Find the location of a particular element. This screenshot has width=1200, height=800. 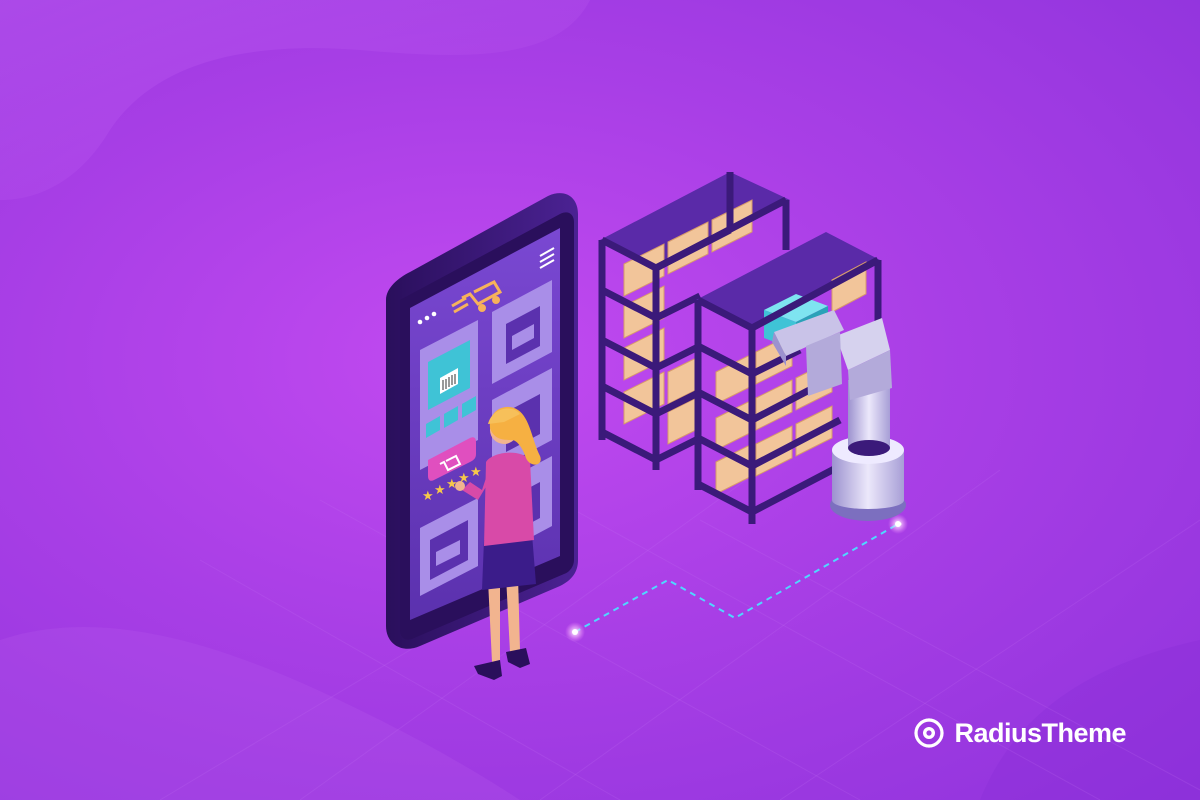

brand-logo: RadiusTheme is located at coordinates (1019, 733).